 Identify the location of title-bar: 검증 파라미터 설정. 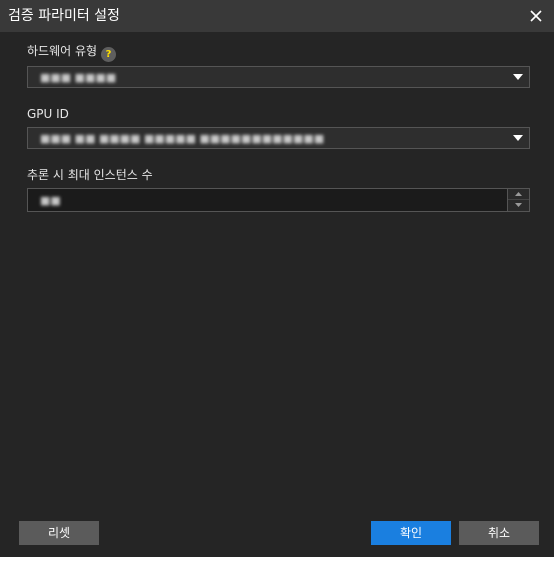
(277, 16).